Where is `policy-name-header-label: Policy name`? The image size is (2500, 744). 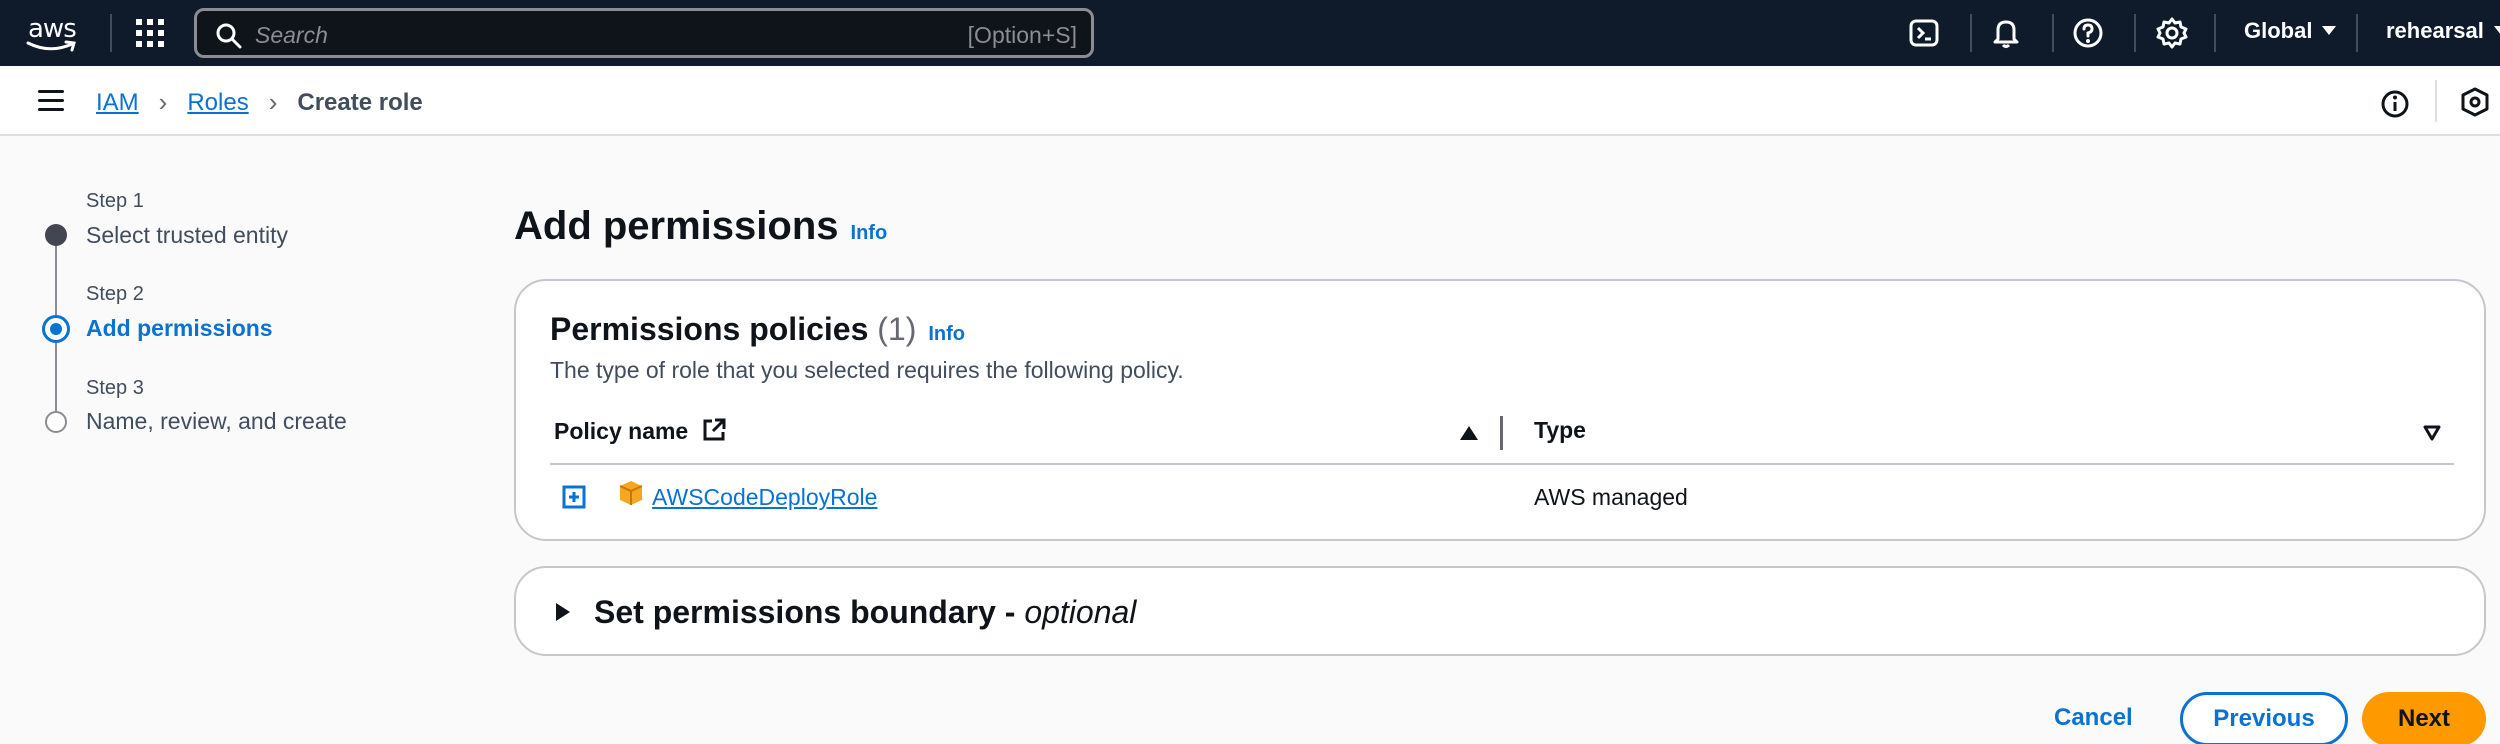
policy-name-header-label: Policy name is located at coordinates (621, 431).